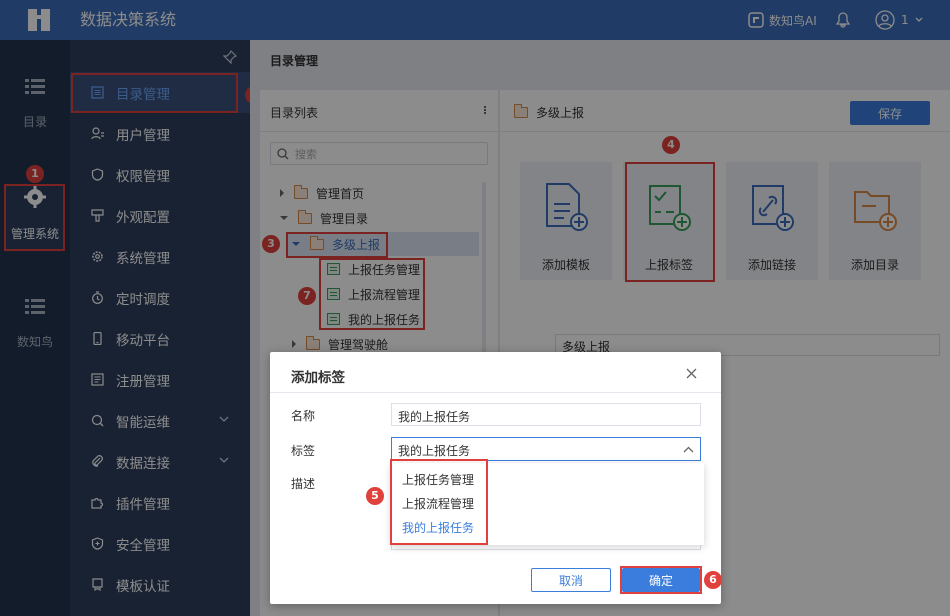 The image size is (950, 616). I want to click on cancel-button: 取消, so click(571, 580).